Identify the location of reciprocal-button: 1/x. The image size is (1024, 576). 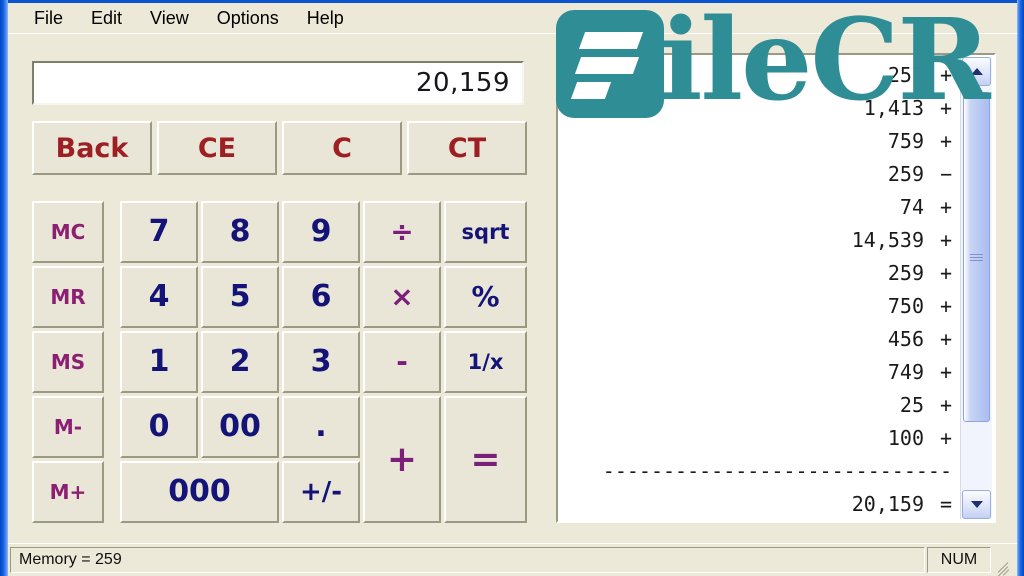
(485, 362).